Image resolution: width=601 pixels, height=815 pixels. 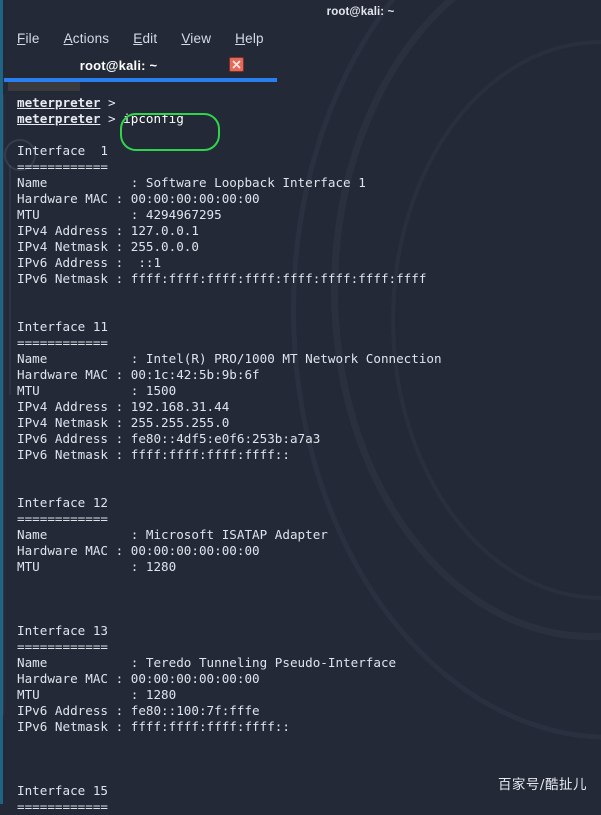 I want to click on menu-item-actions: Actions, so click(x=87, y=38).